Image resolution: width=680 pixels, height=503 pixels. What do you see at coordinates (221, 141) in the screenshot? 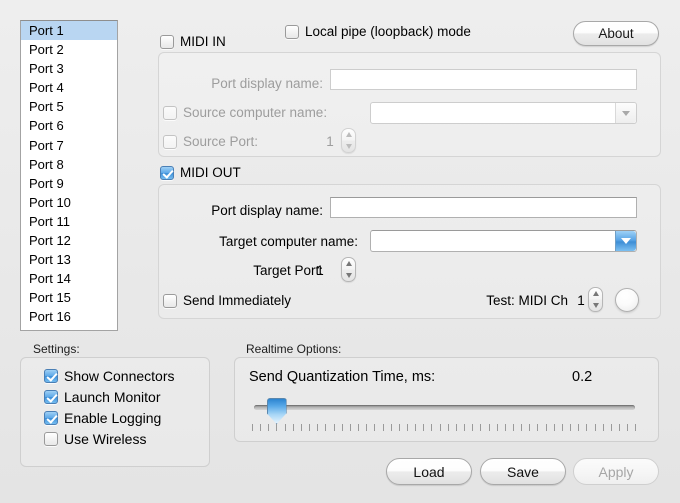
I see `source-port-label: Source Port:` at bounding box center [221, 141].